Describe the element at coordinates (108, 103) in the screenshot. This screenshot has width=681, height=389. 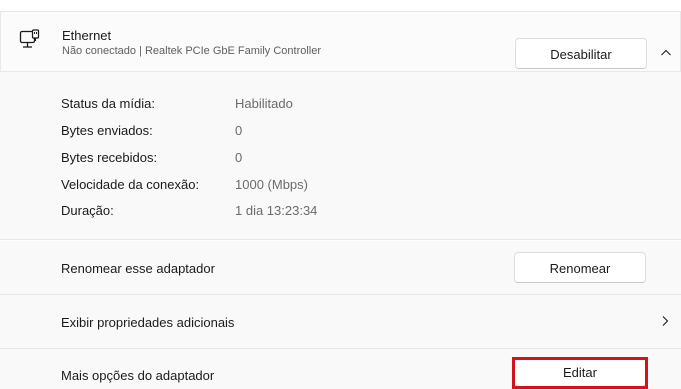
I see `media-status-label: Status da mídia:` at that location.